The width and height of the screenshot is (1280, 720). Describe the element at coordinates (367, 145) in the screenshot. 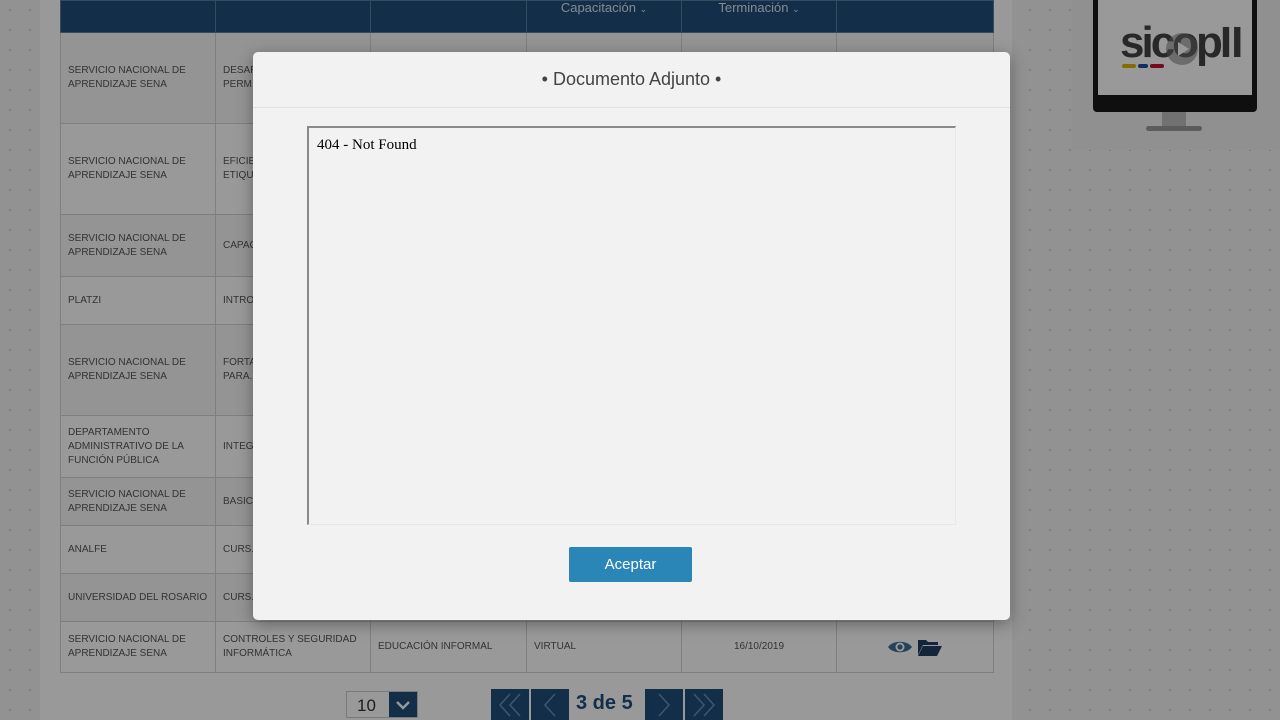

I see `frame-error-text: 404 - Not Found` at that location.